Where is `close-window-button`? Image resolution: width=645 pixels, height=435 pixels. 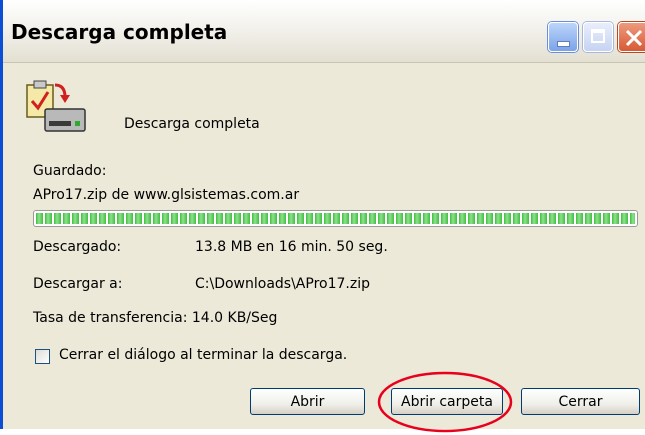
close-window-button is located at coordinates (631, 37).